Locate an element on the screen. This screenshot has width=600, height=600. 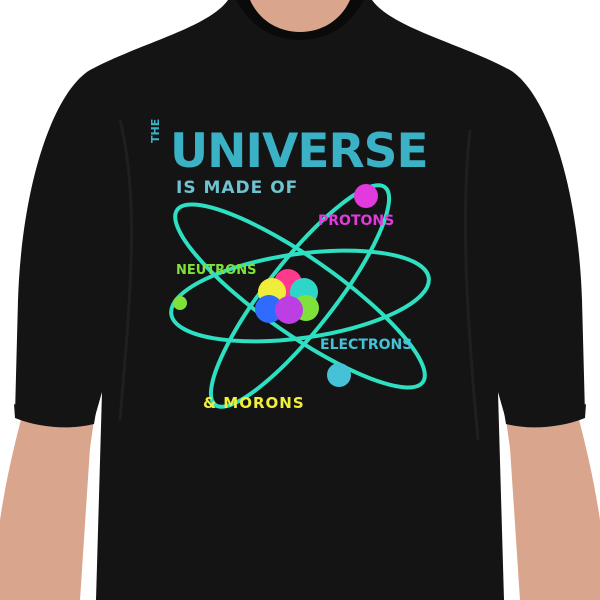
electron-particle is located at coordinates (339, 375).